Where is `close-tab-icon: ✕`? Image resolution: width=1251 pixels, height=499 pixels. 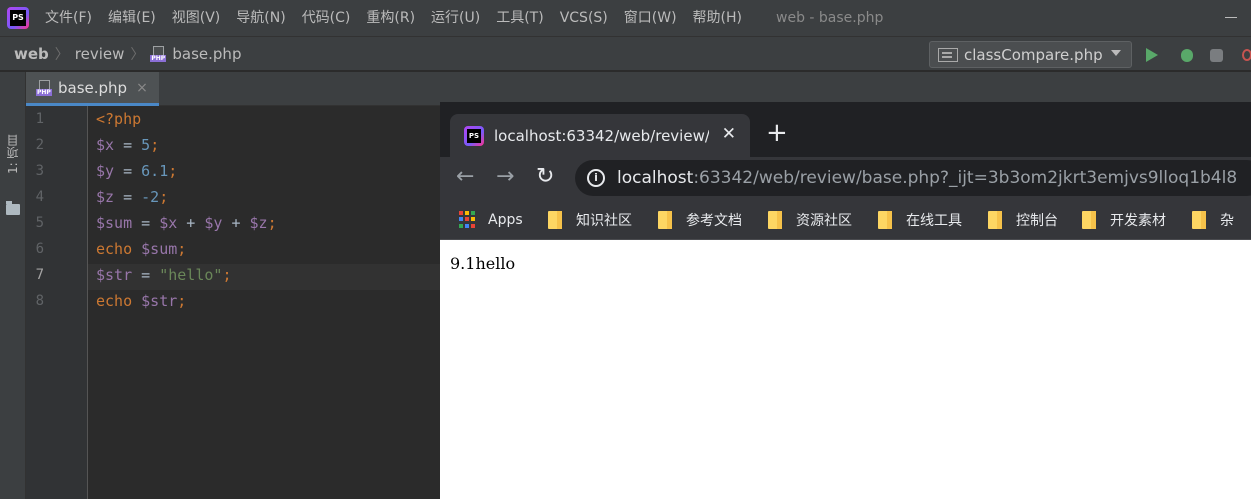
close-tab-icon: ✕ is located at coordinates (729, 134).